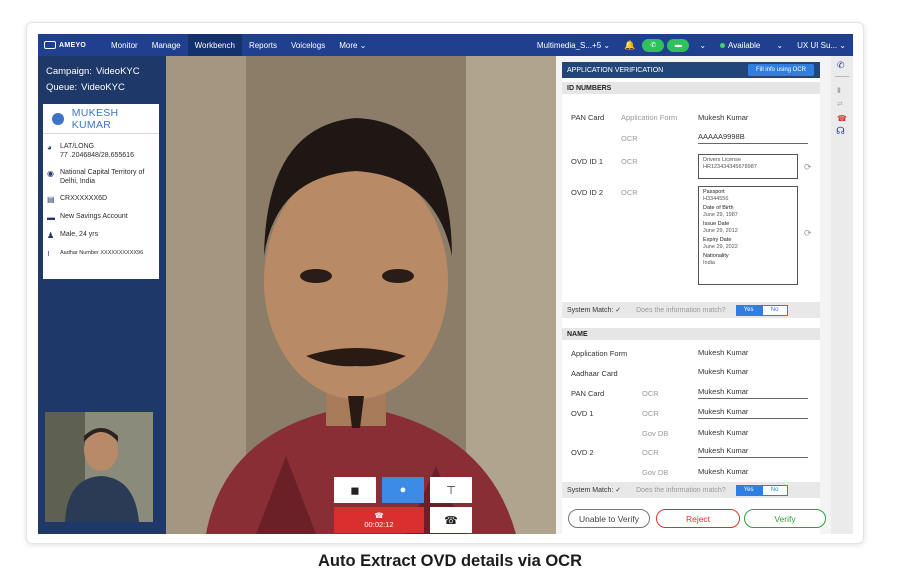 Image resolution: width=900 pixels, height=585 pixels. I want to click on name-row-label: OVD 2, so click(582, 452).